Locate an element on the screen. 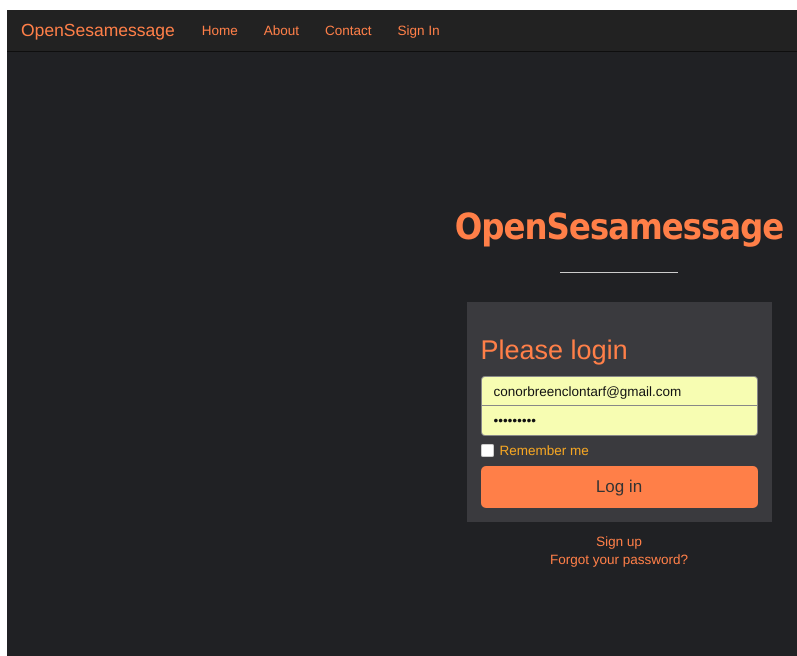 This screenshot has width=797, height=656. password-field: ••••••••• is located at coordinates (619, 421).